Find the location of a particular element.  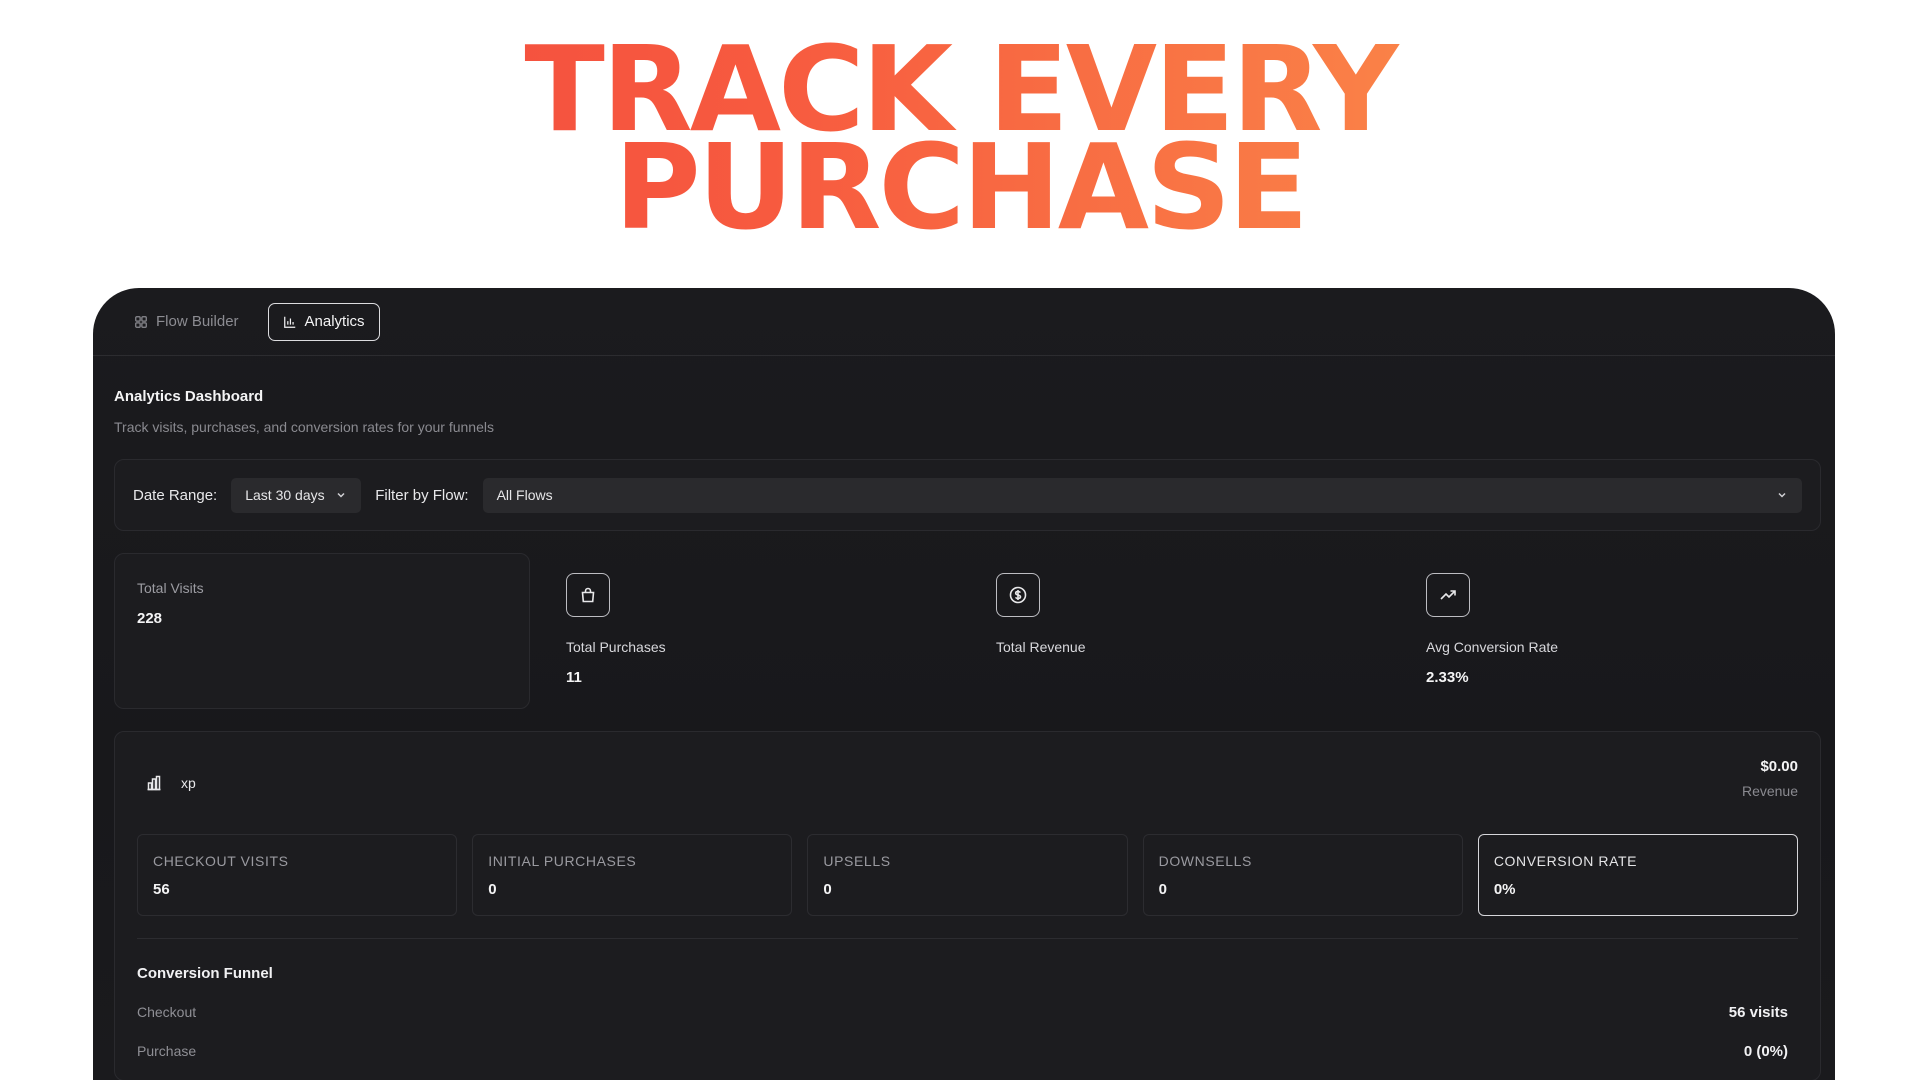

metric-label: CONVERSION RATE is located at coordinates (1565, 861).